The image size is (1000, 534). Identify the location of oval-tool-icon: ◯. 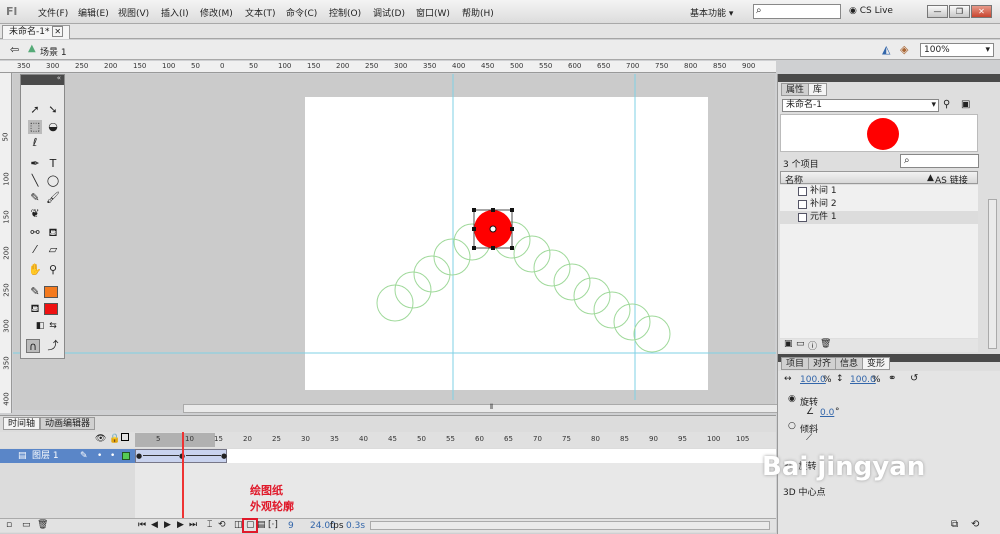
(53, 181).